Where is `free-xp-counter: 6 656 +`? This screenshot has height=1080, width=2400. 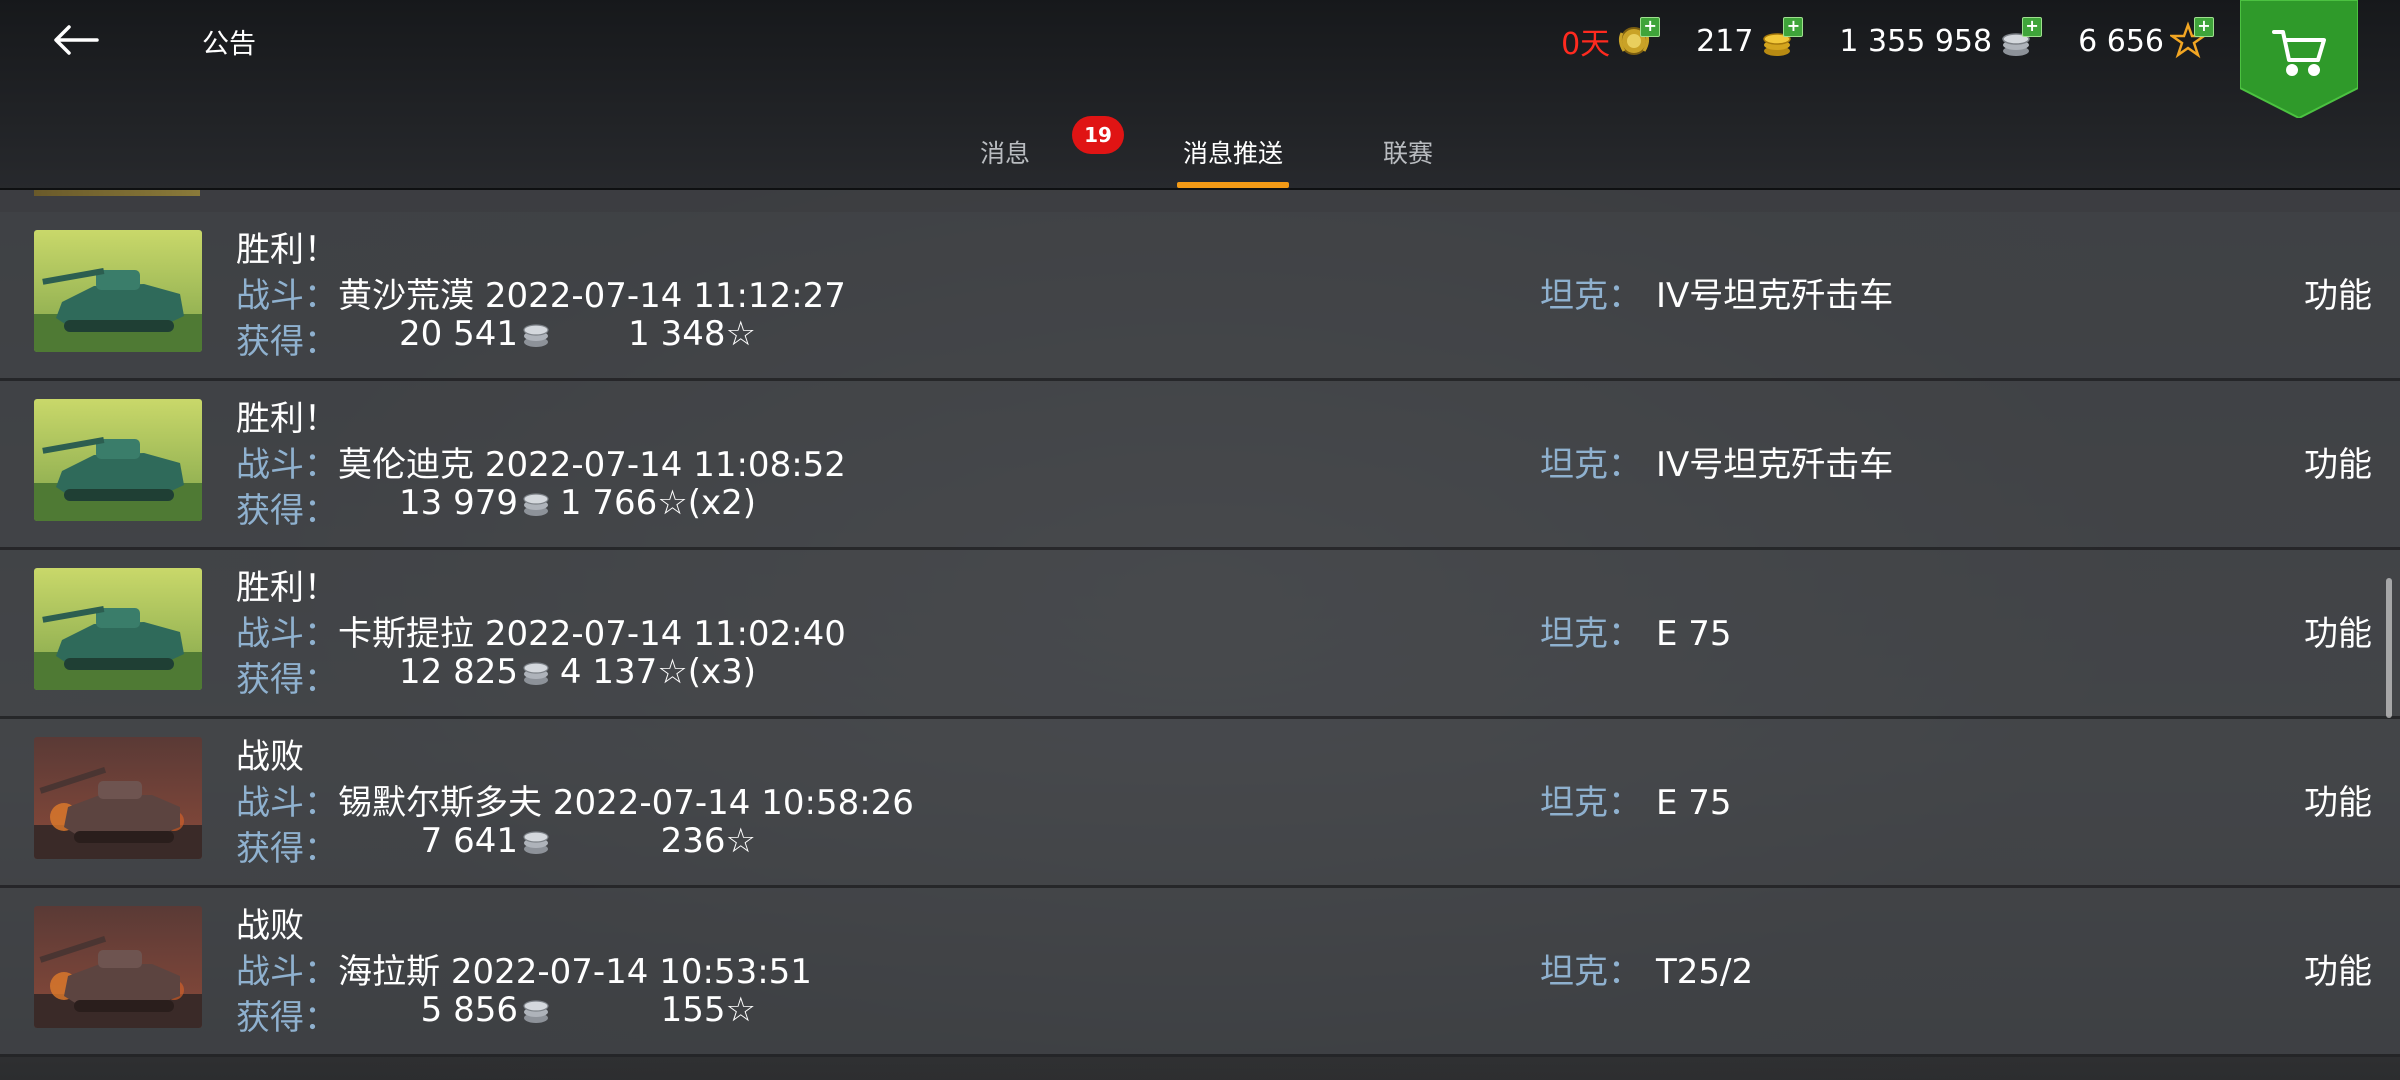 free-xp-counter: 6 656 + is located at coordinates (2146, 39).